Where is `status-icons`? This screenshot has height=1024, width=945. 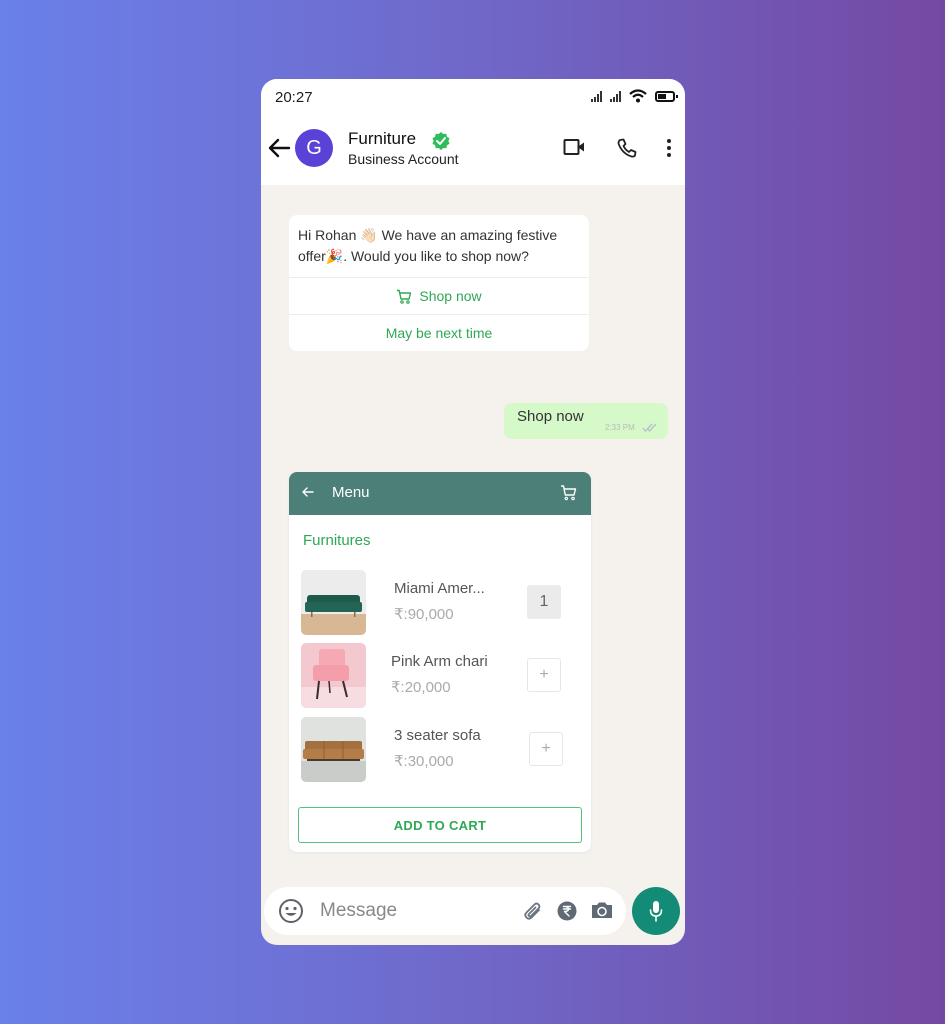 status-icons is located at coordinates (634, 96).